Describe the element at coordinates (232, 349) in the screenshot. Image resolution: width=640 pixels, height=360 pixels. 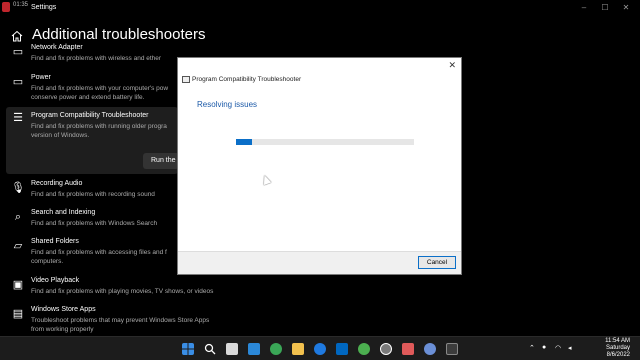
I see `task-view-icon` at that location.